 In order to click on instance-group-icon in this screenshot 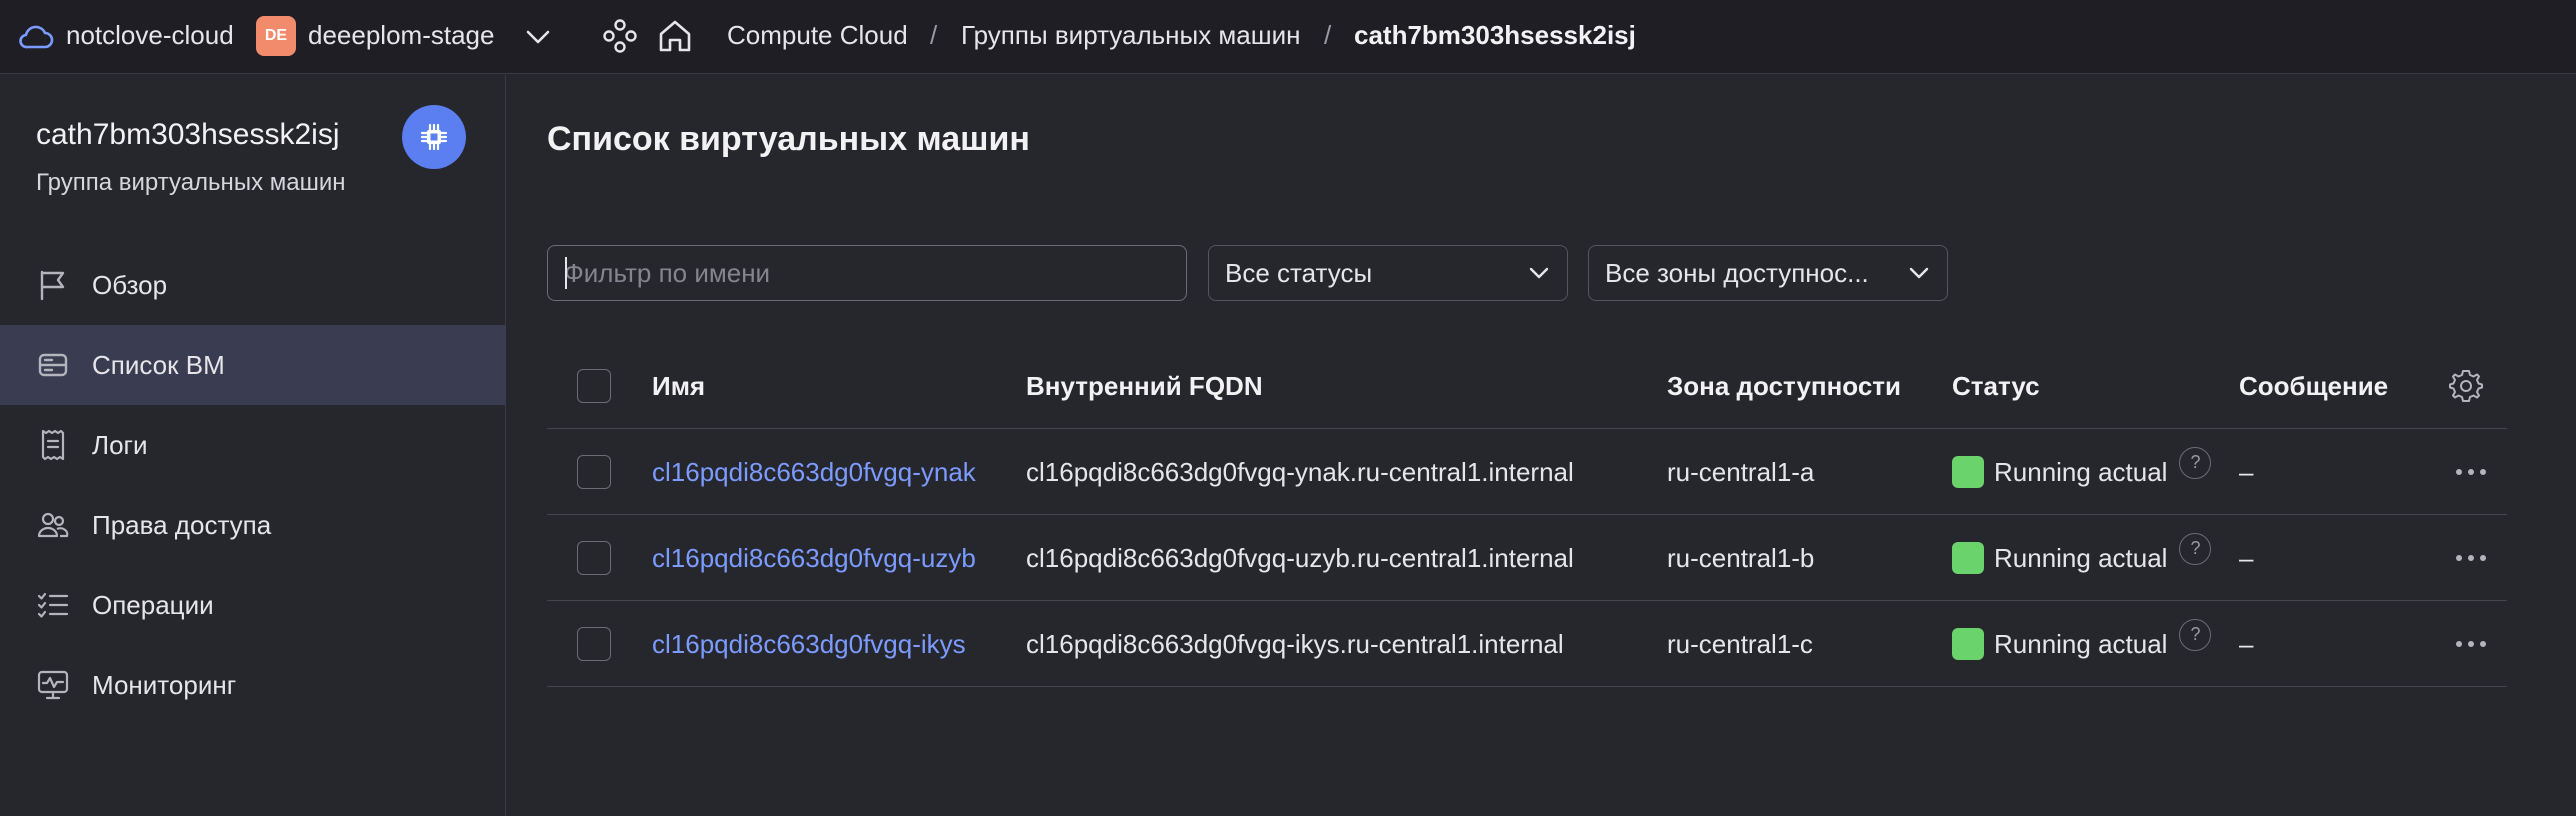, I will do `click(434, 137)`.